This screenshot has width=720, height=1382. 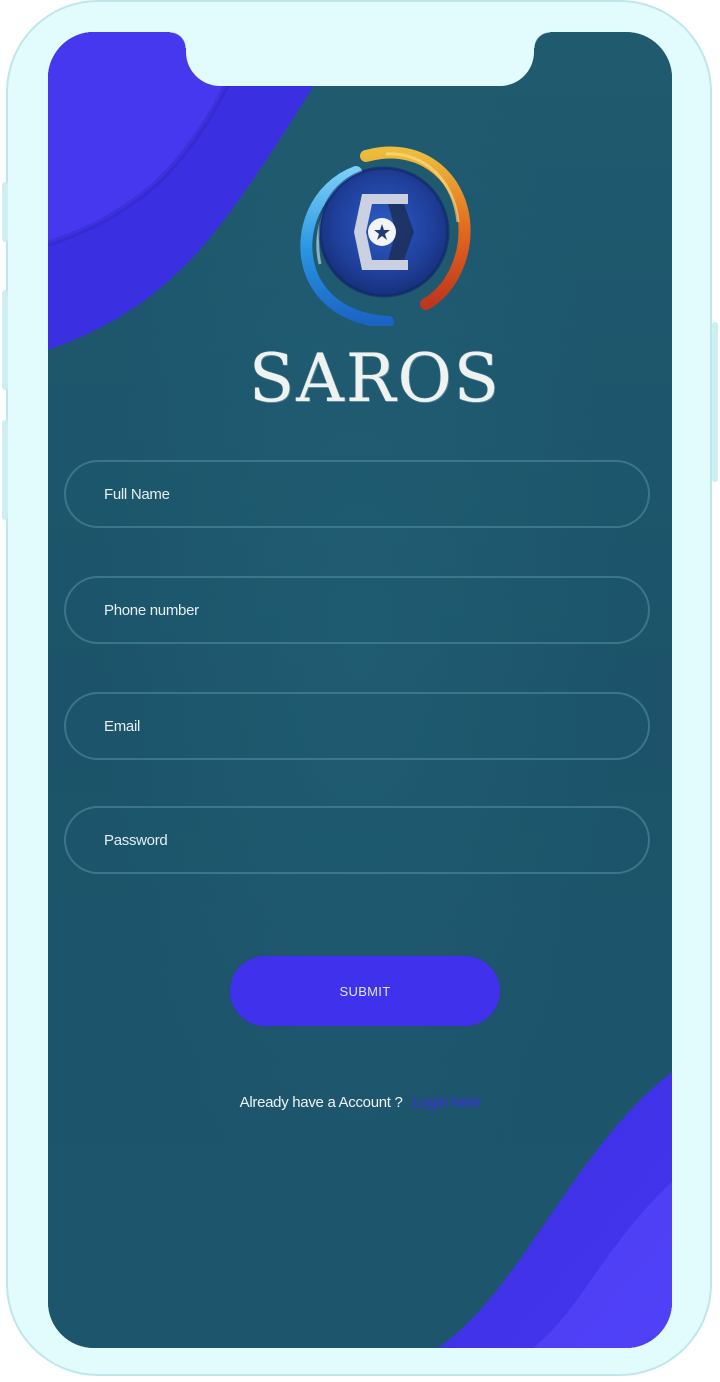 I want to click on phone-number-field, so click(x=357, y=610).